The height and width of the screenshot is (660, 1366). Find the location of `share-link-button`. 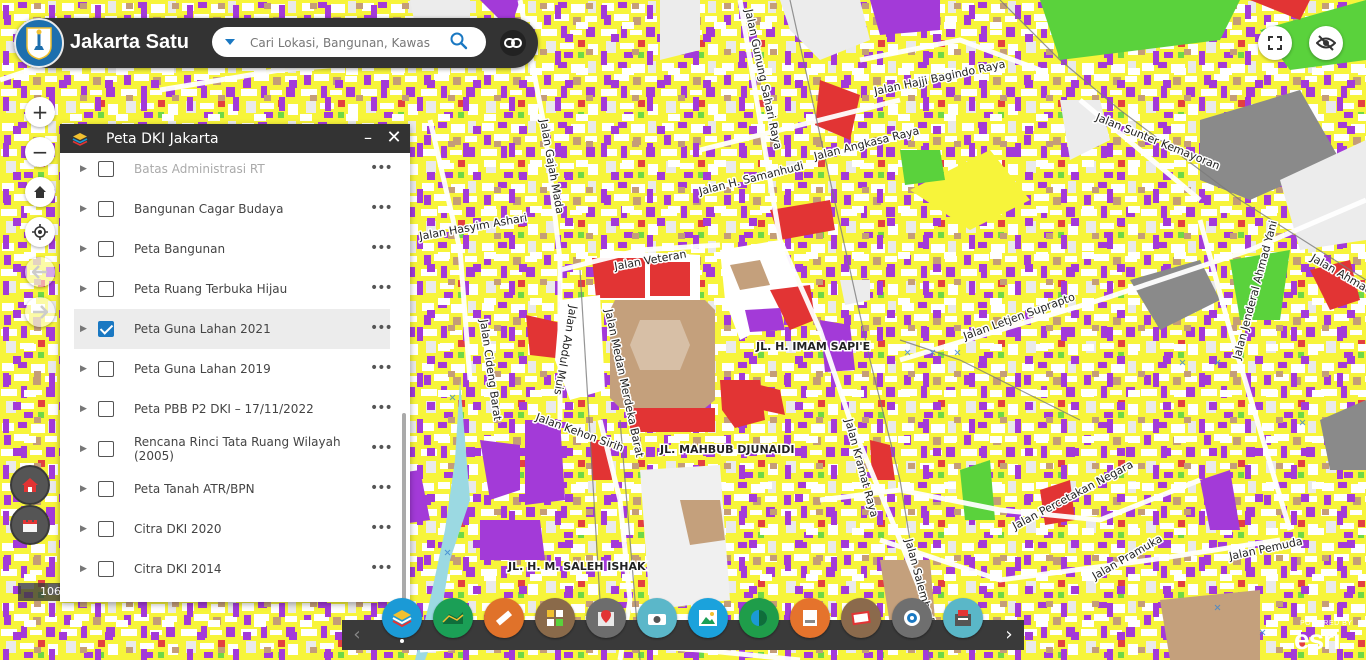

share-link-button is located at coordinates (513, 43).